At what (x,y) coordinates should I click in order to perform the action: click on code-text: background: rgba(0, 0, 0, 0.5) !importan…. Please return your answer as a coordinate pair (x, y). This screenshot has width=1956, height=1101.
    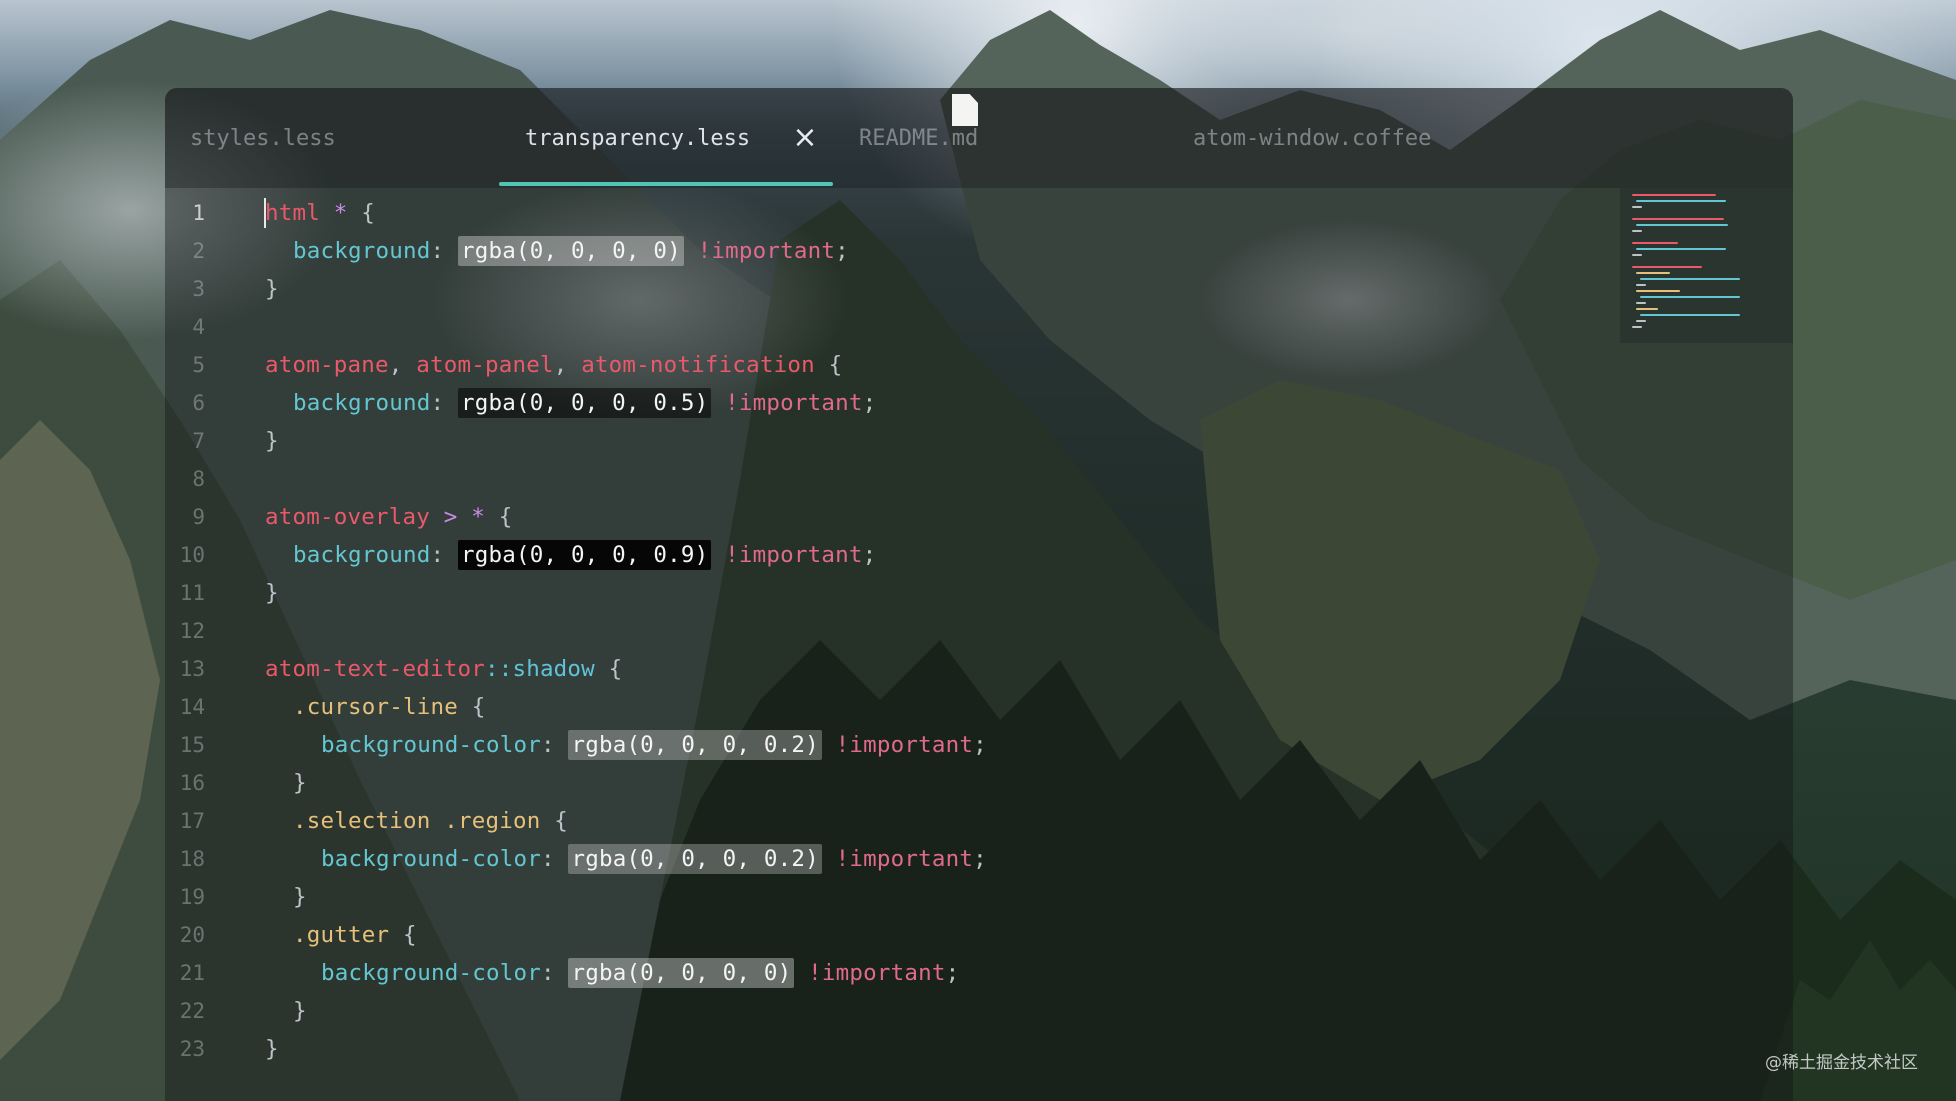
    Looking at the image, I should click on (584, 403).